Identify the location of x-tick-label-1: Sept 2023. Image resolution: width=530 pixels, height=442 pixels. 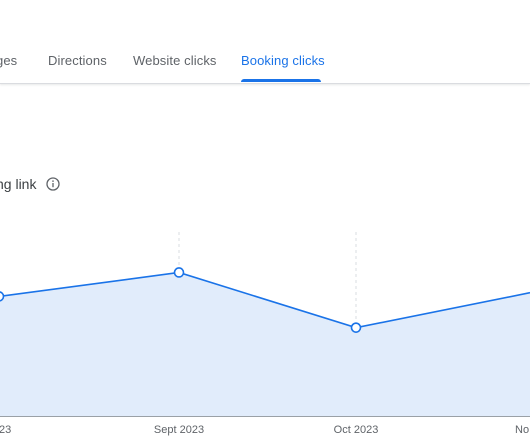
(179, 430).